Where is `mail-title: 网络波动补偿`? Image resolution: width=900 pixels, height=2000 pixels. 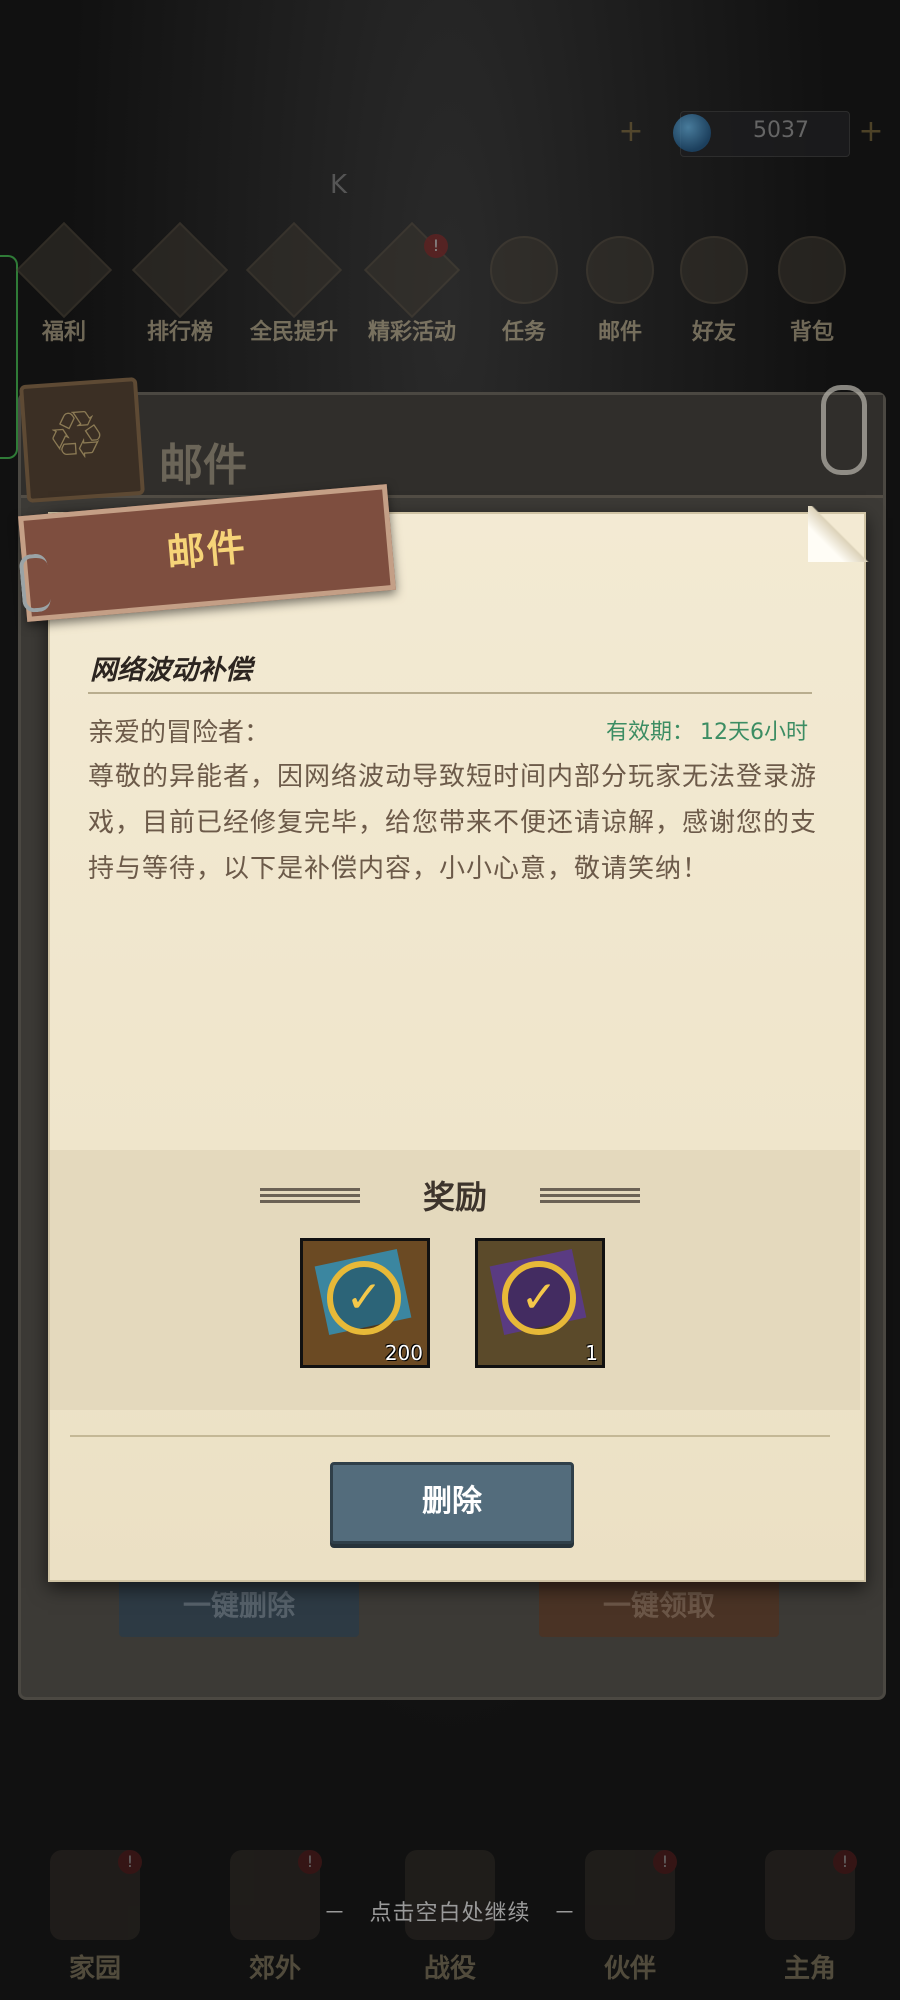 mail-title: 网络波动补偿 is located at coordinates (171, 670).